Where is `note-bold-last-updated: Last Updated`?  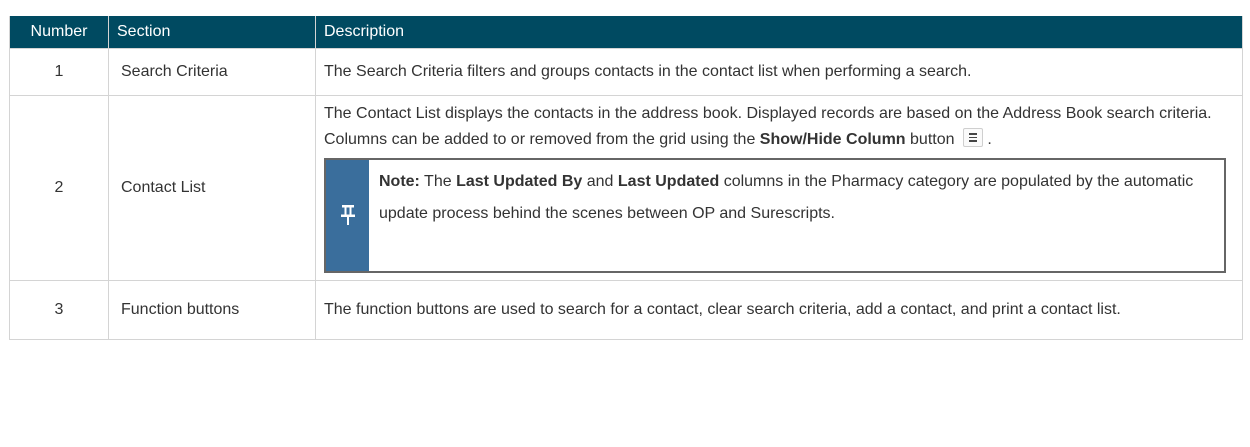
note-bold-last-updated: Last Updated is located at coordinates (668, 181).